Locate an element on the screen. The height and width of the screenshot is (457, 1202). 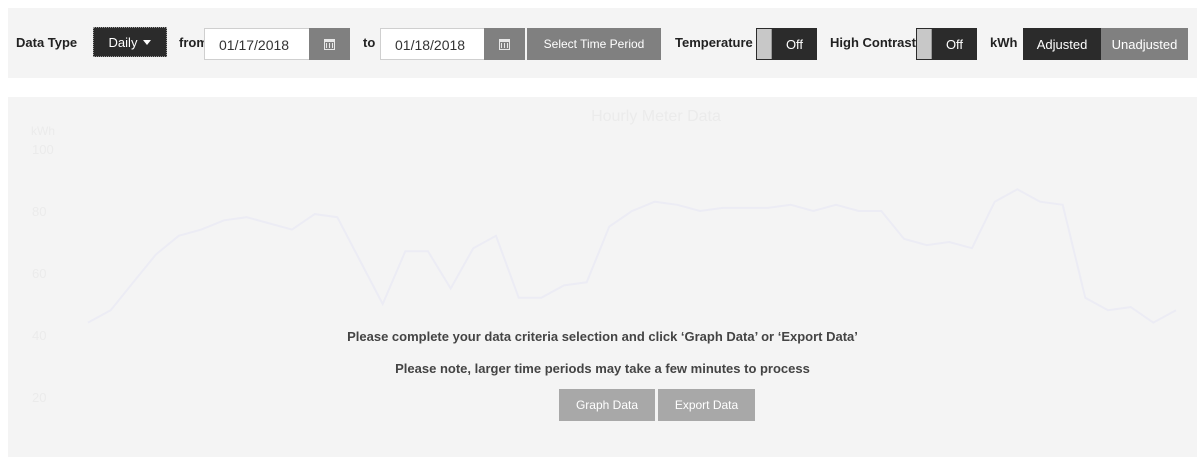
high-contrast-toggle-state: Off is located at coordinates (954, 44).